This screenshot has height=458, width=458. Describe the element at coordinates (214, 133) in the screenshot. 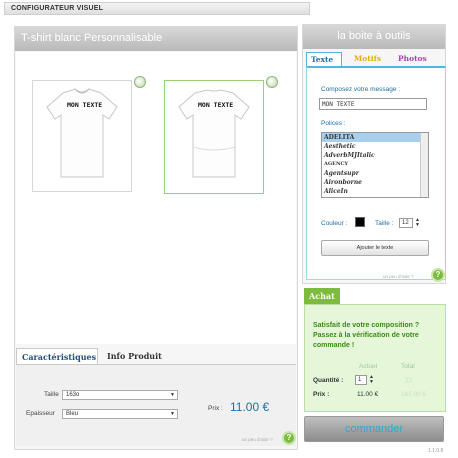

I see `tshirt-back-icon` at that location.